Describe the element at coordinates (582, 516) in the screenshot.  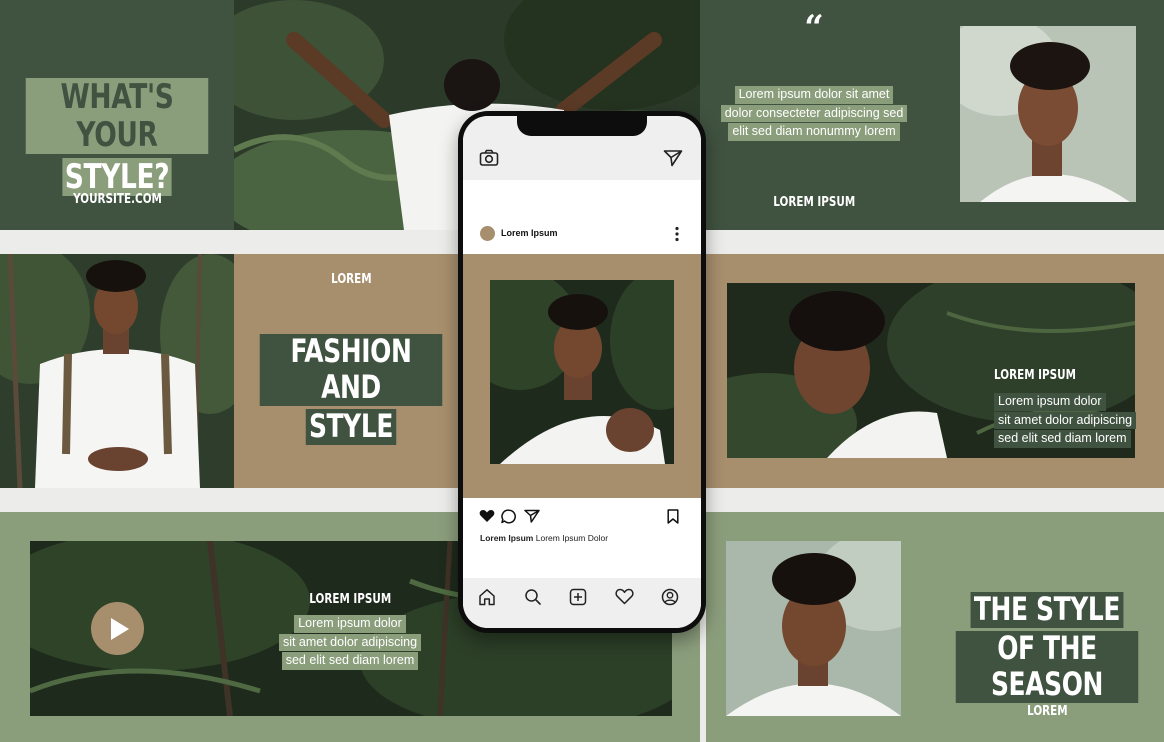
I see `post-actions` at that location.